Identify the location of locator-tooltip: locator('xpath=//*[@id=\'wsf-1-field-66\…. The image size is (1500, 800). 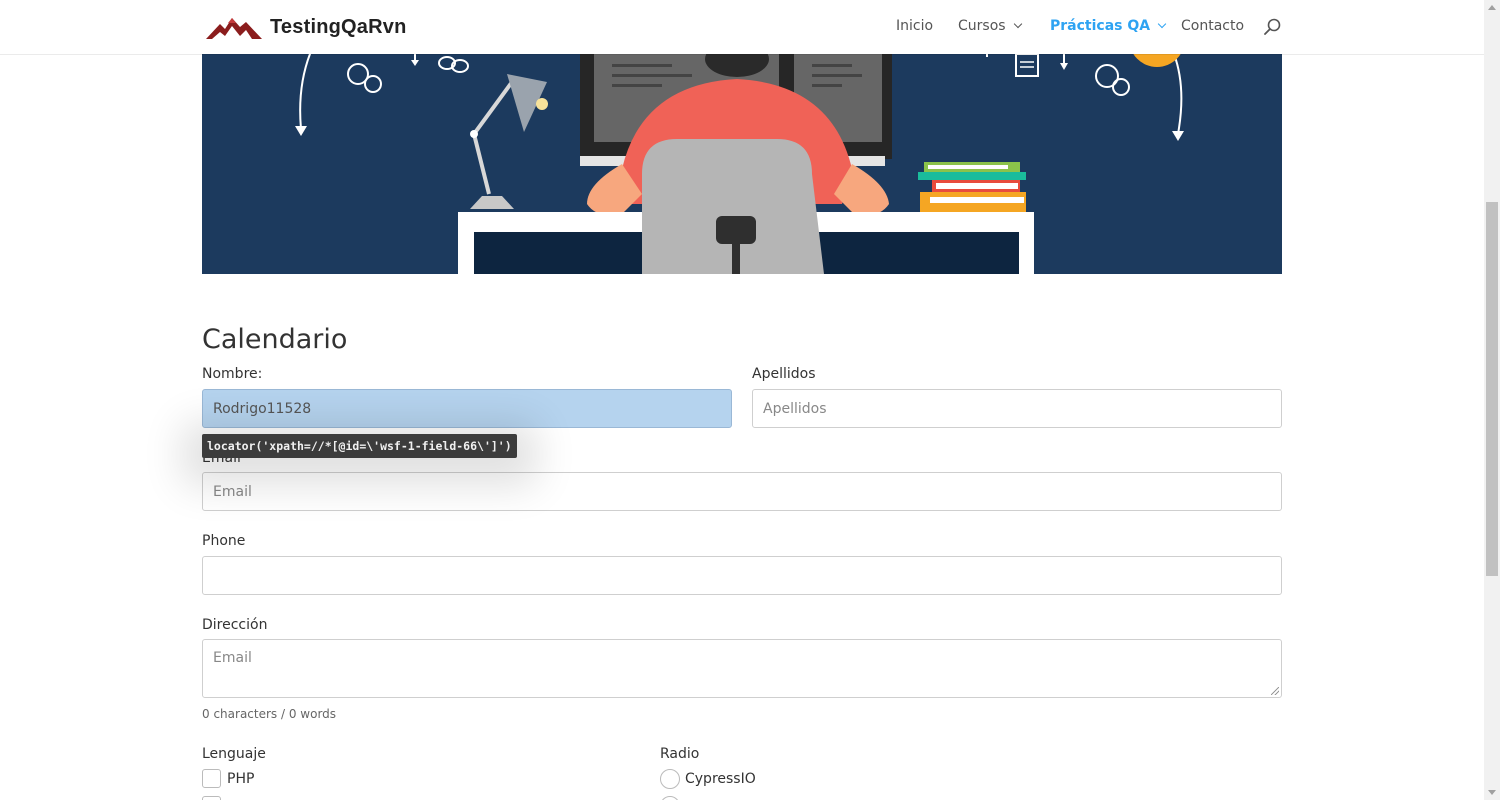
(359, 446).